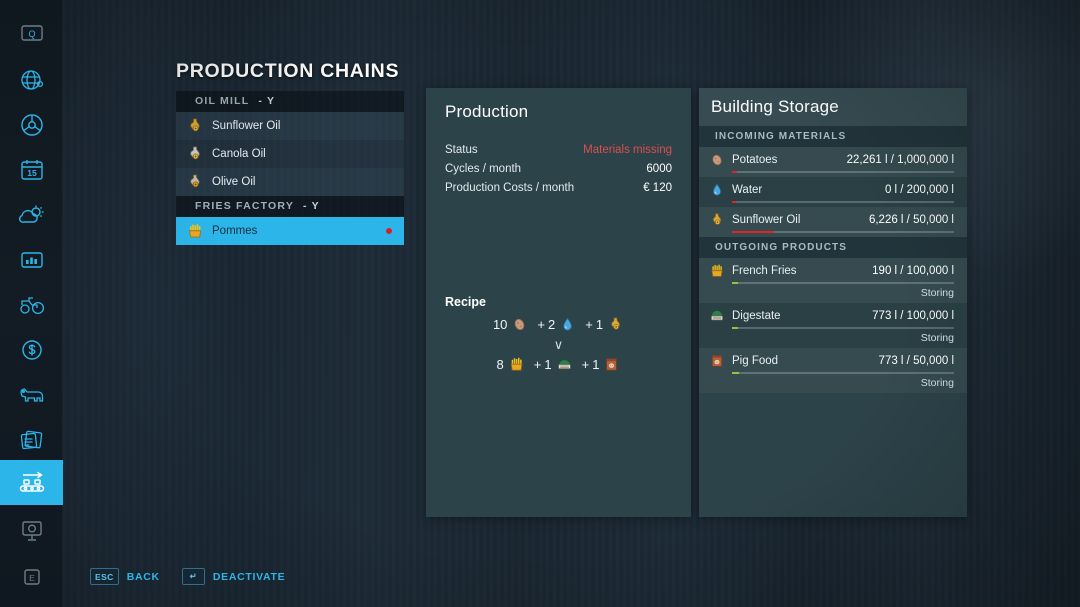 This screenshot has width=1080, height=607. What do you see at coordinates (290, 182) in the screenshot?
I see `chain-item-olive-oil: Olive Oil` at bounding box center [290, 182].